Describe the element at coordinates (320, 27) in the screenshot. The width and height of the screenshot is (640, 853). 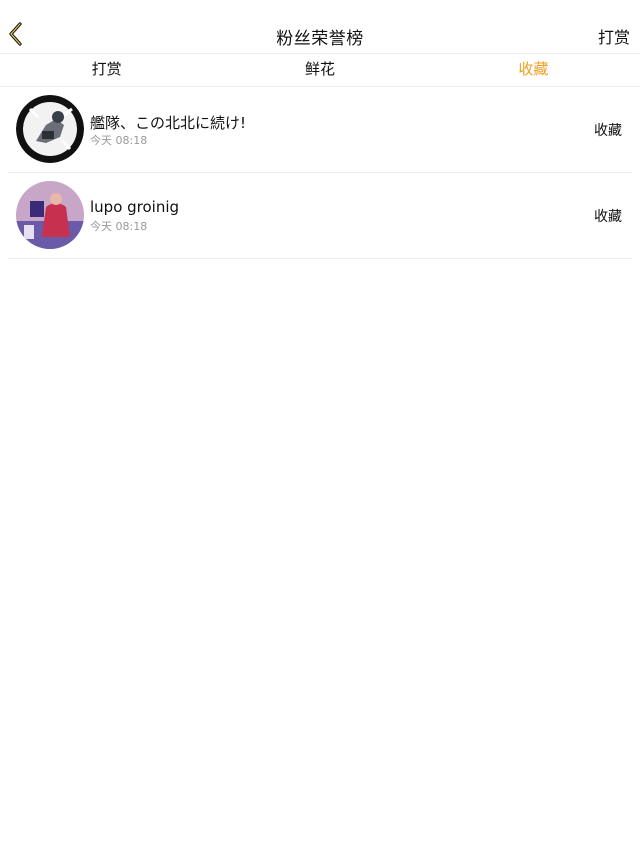
I see `nav-bar: 粉丝荣誉榜 打赏` at that location.